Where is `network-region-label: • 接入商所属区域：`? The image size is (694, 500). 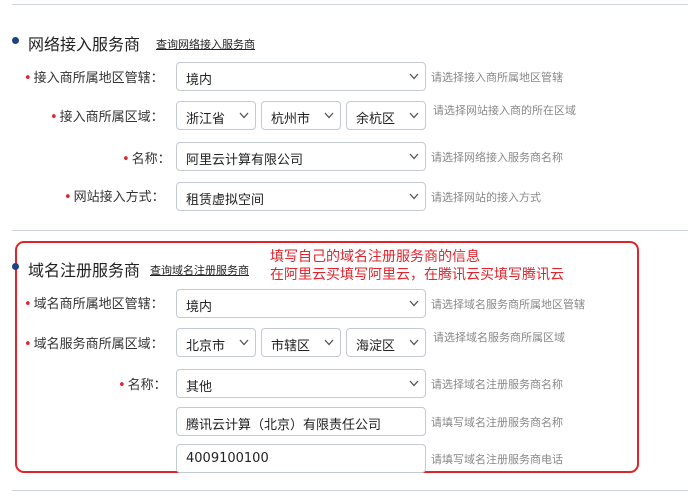
network-region-label: • 接入商所属区域： is located at coordinates (107, 117).